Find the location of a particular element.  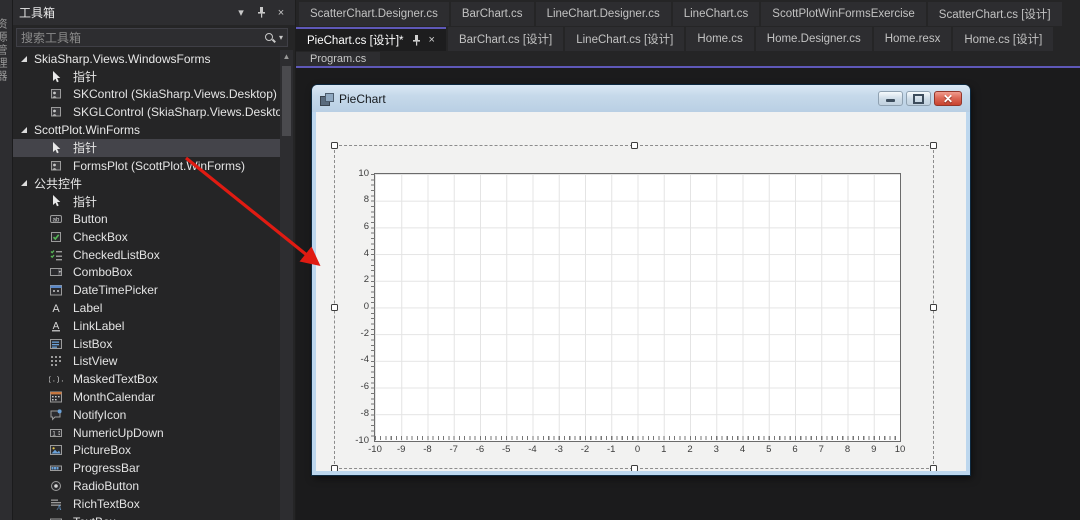

resize-handle-bottom-right is located at coordinates (933, 468).